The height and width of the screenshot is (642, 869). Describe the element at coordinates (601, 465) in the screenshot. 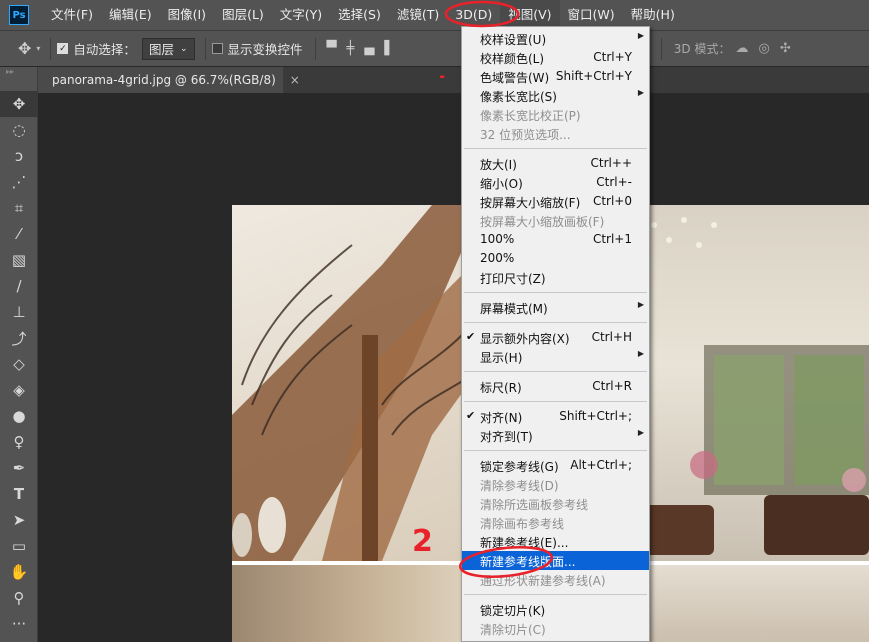

I see `view-menu-item-shortcut: Alt+Ctrl+;` at that location.